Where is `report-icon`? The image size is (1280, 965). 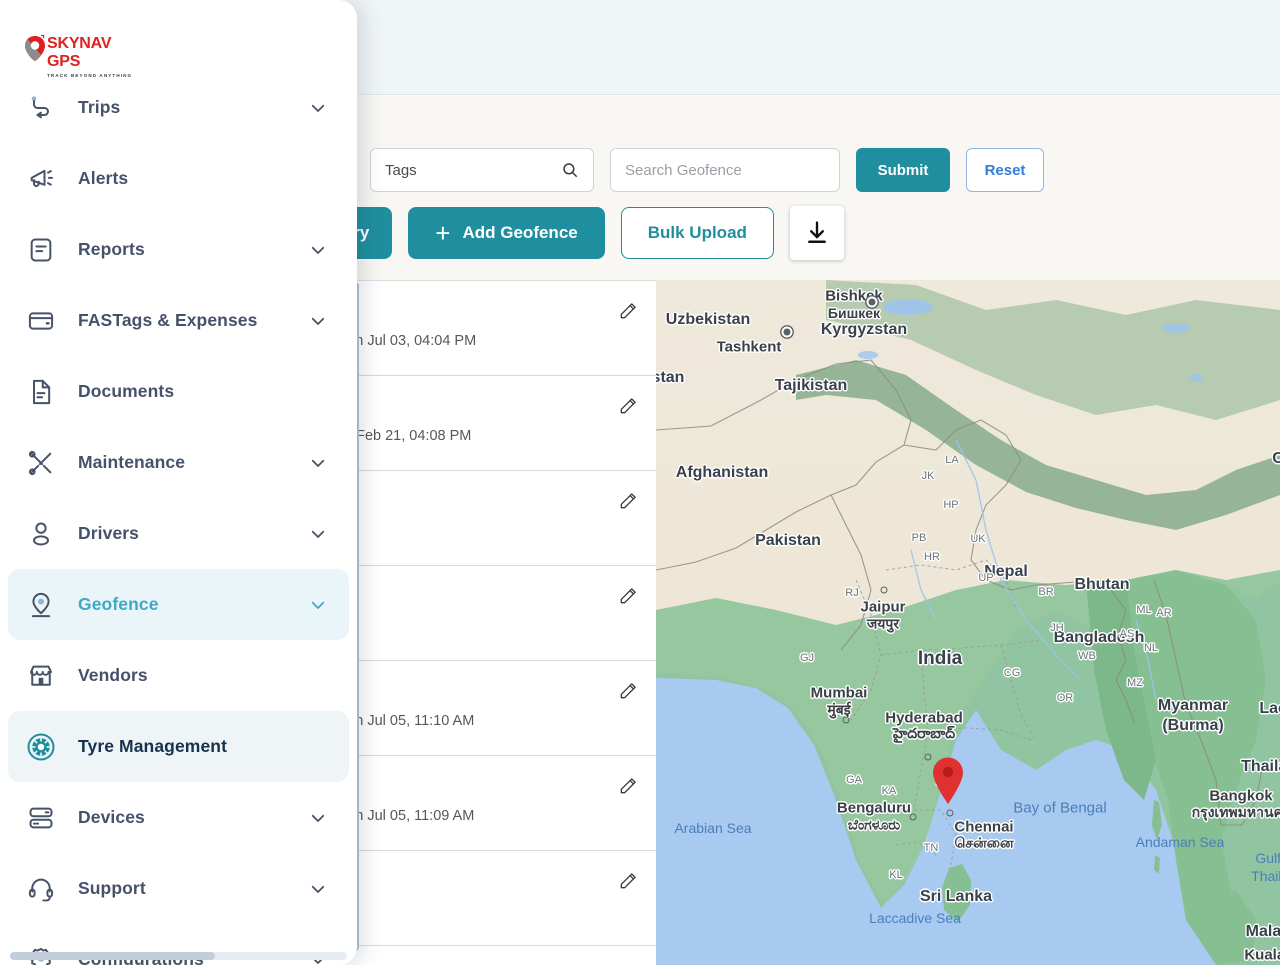 report-icon is located at coordinates (41, 250).